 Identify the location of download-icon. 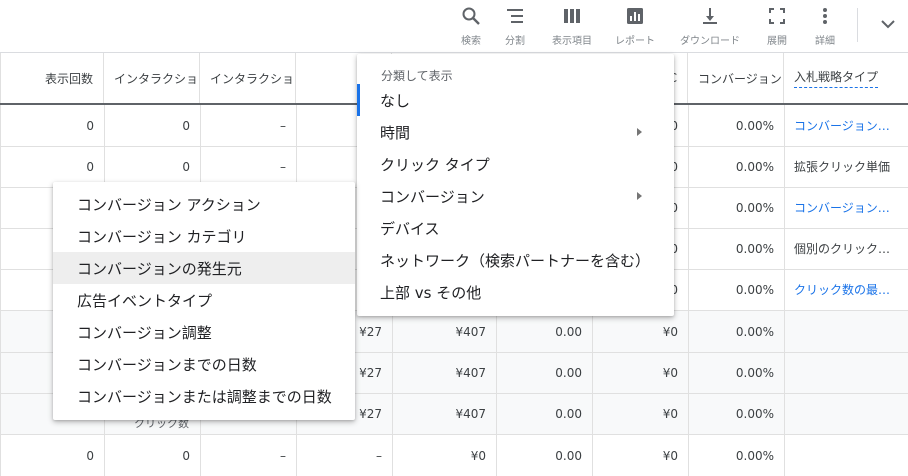
(710, 16).